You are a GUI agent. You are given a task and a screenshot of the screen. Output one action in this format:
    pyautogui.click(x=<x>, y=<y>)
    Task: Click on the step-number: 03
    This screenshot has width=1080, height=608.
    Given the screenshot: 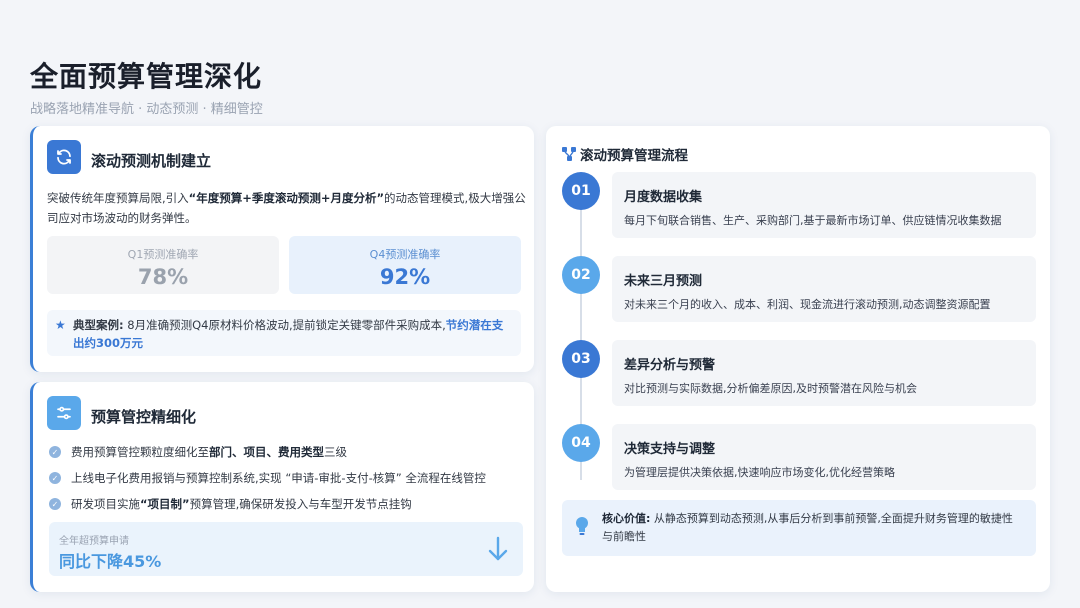 What is the action you would take?
    pyautogui.click(x=581, y=359)
    